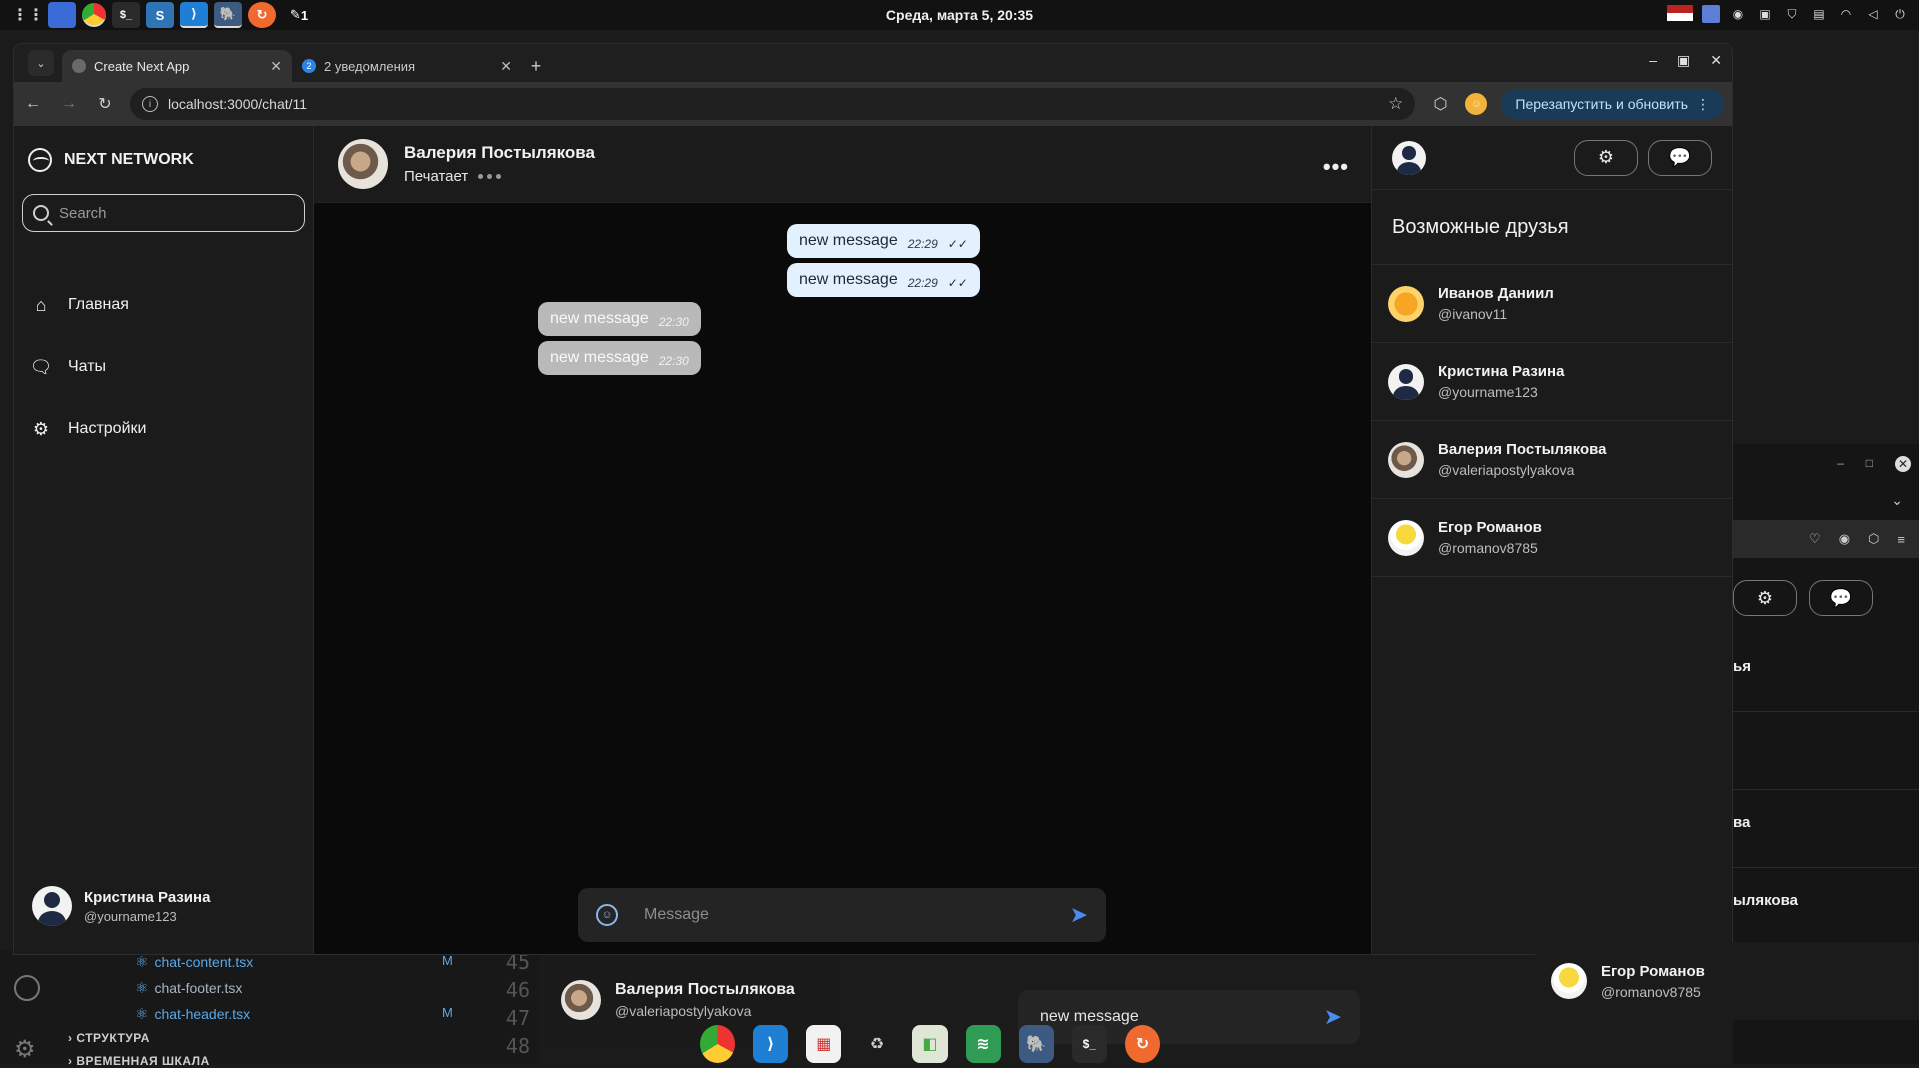 The image size is (1919, 1068). I want to click on notification-badge: 2, so click(309, 66).